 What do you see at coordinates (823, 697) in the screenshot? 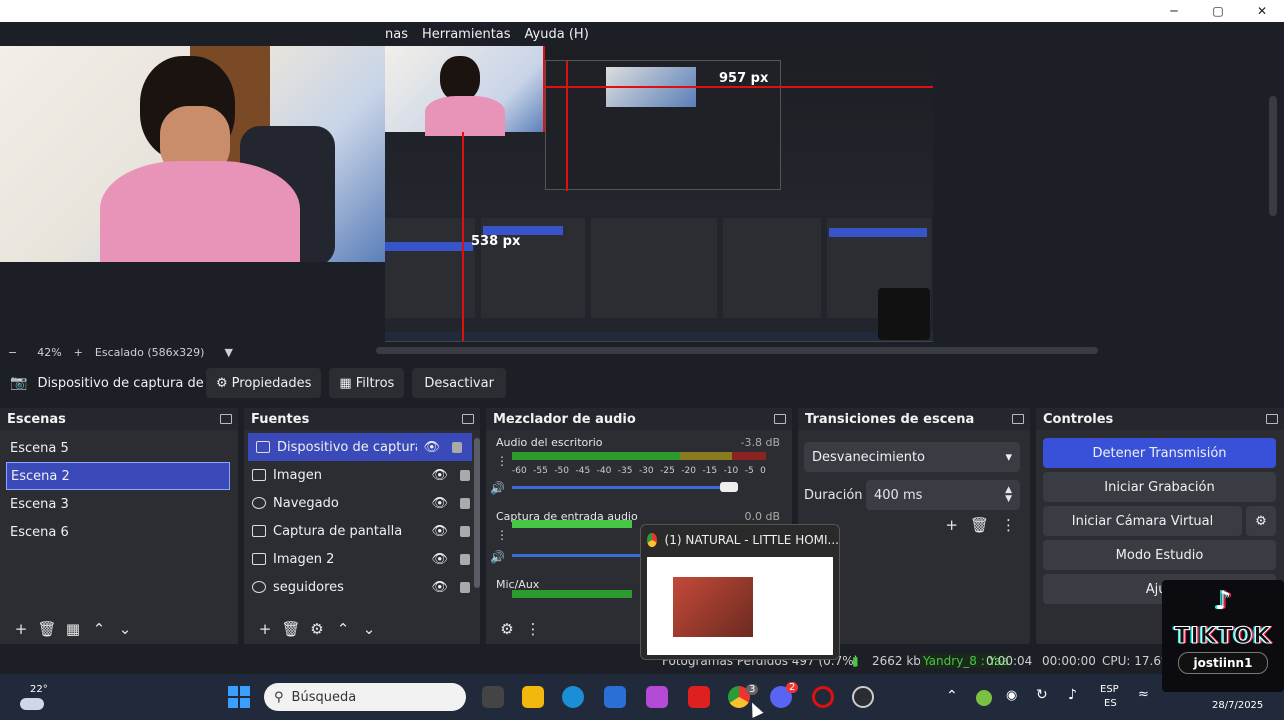
I see `opera-icon` at bounding box center [823, 697].